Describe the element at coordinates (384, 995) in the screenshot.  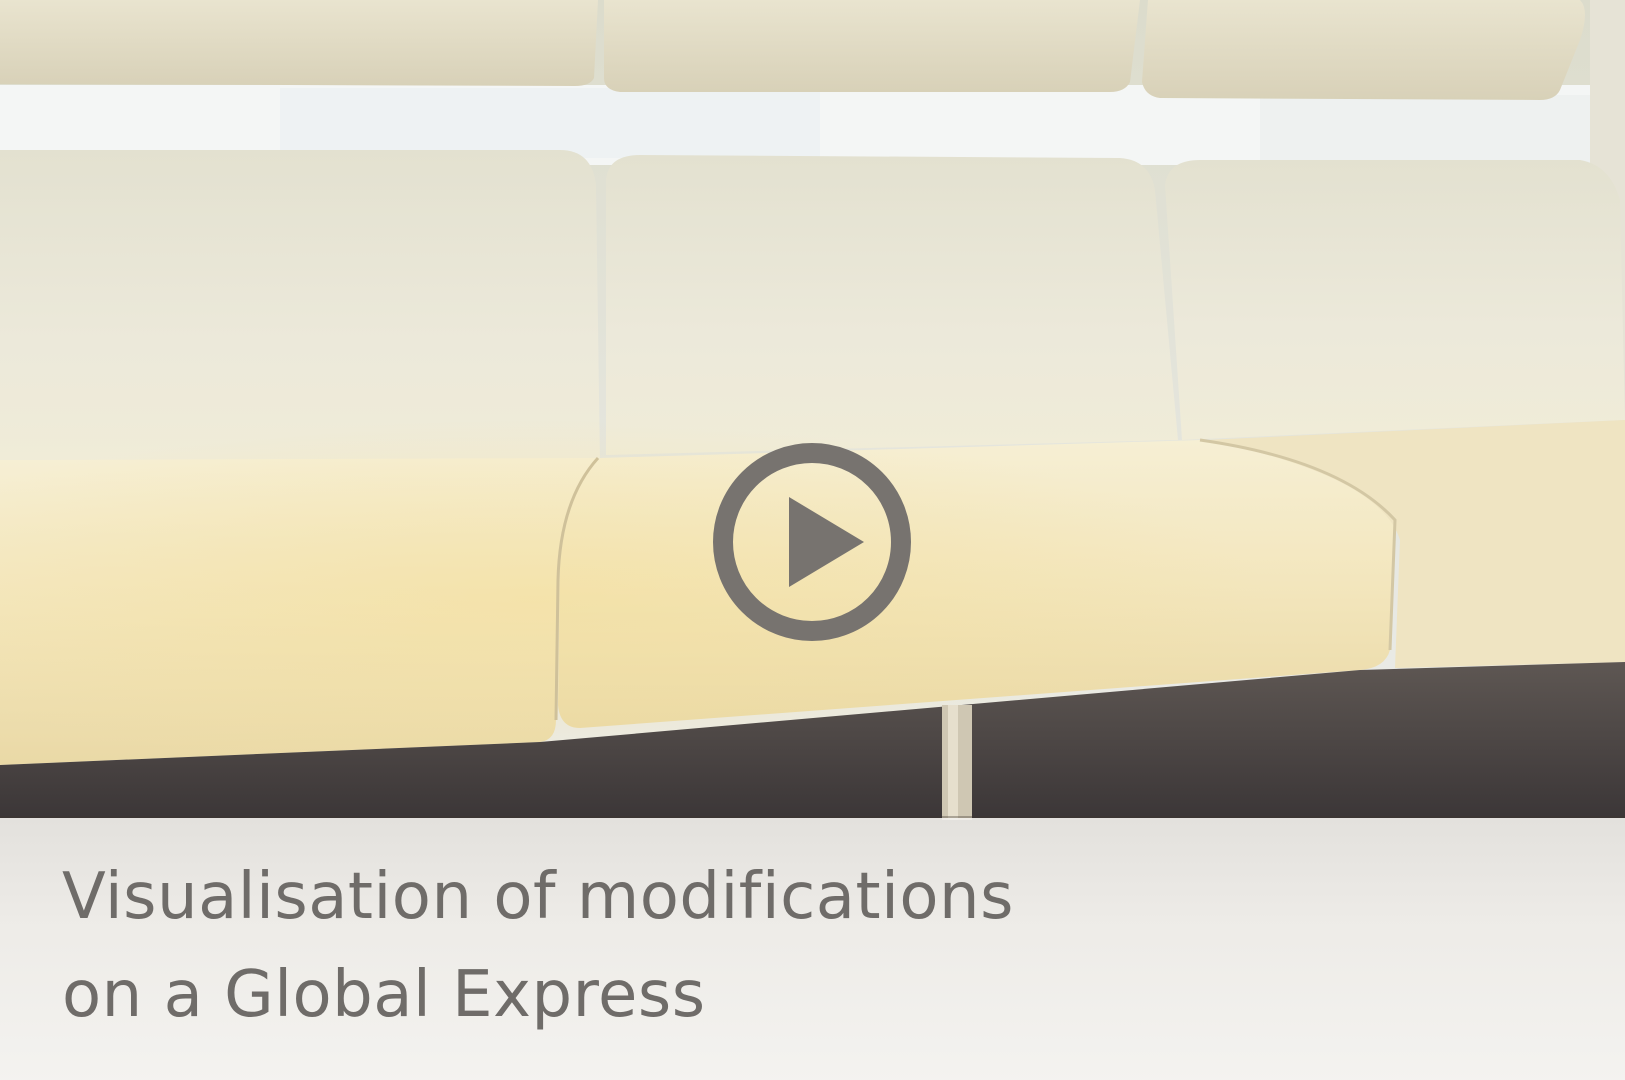
I see `caption-line-2: on a Global Express` at that location.